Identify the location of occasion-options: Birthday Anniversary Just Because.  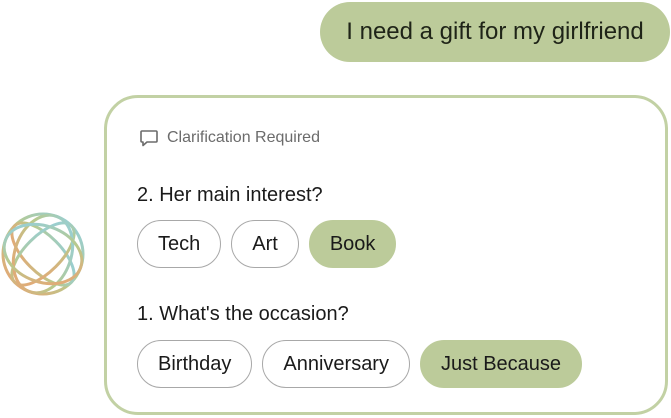
(360, 364).